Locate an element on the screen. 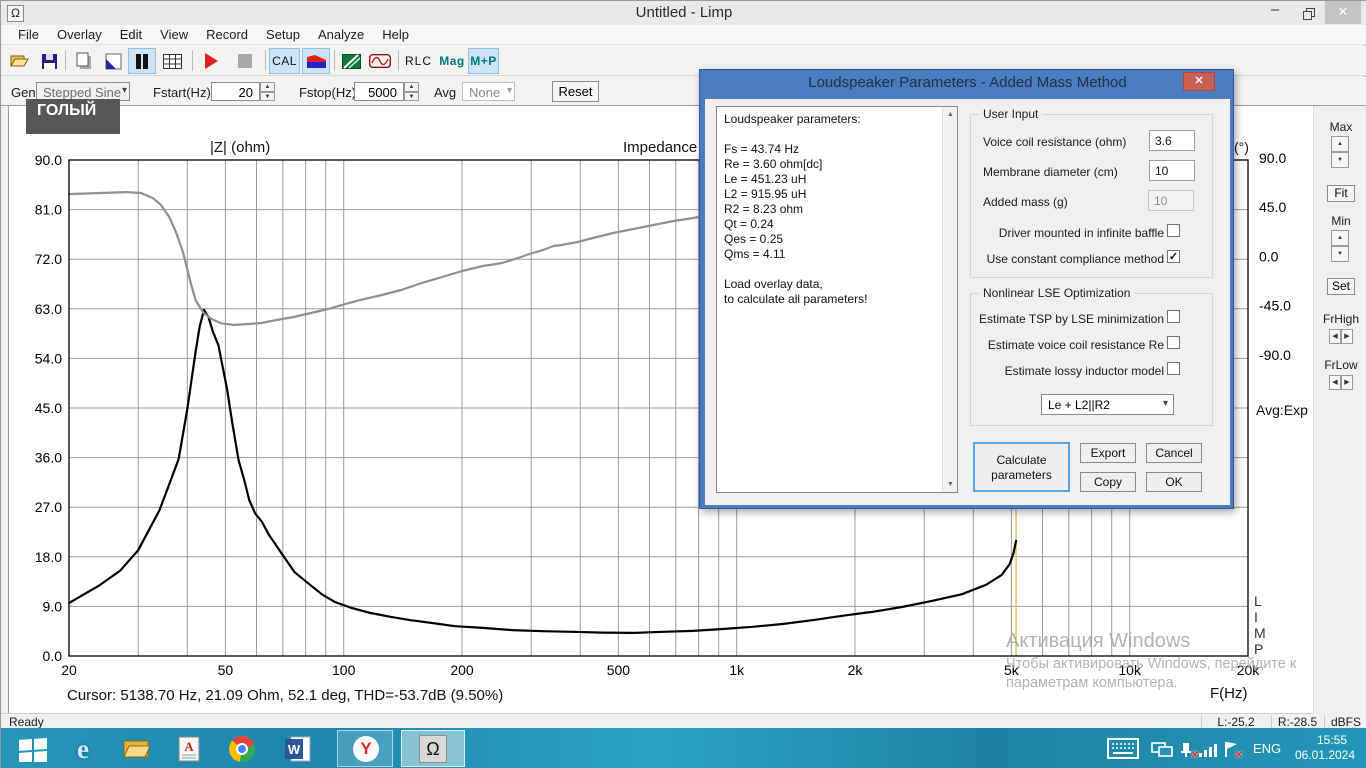  close-button: ✕ is located at coordinates (1343, 12).